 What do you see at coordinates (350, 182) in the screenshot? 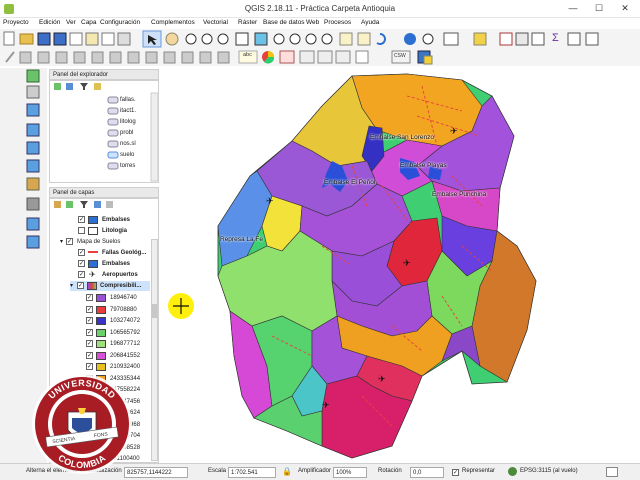
I see `map-label-el-penol: Embalse El Peñol` at bounding box center [350, 182].